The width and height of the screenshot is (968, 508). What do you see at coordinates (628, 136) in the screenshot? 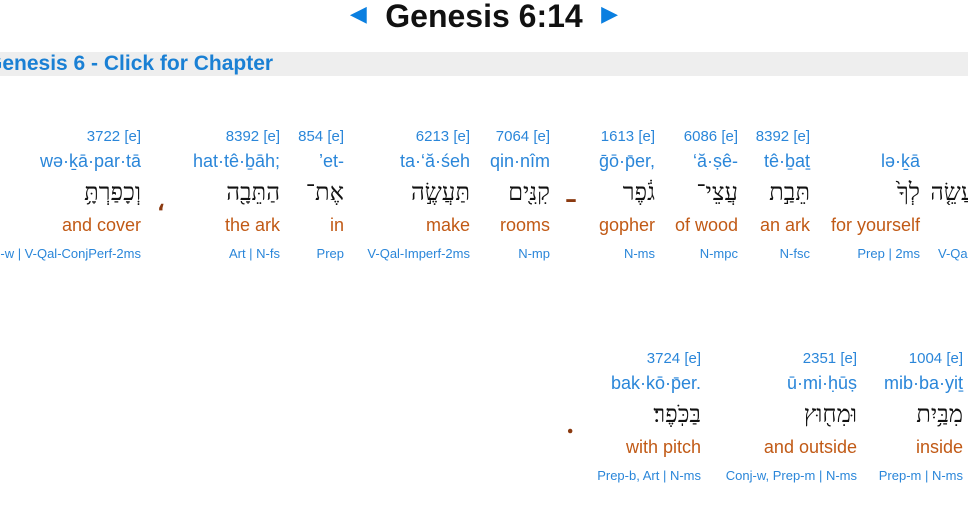
I see `strongs-number: 1613 [e]` at bounding box center [628, 136].